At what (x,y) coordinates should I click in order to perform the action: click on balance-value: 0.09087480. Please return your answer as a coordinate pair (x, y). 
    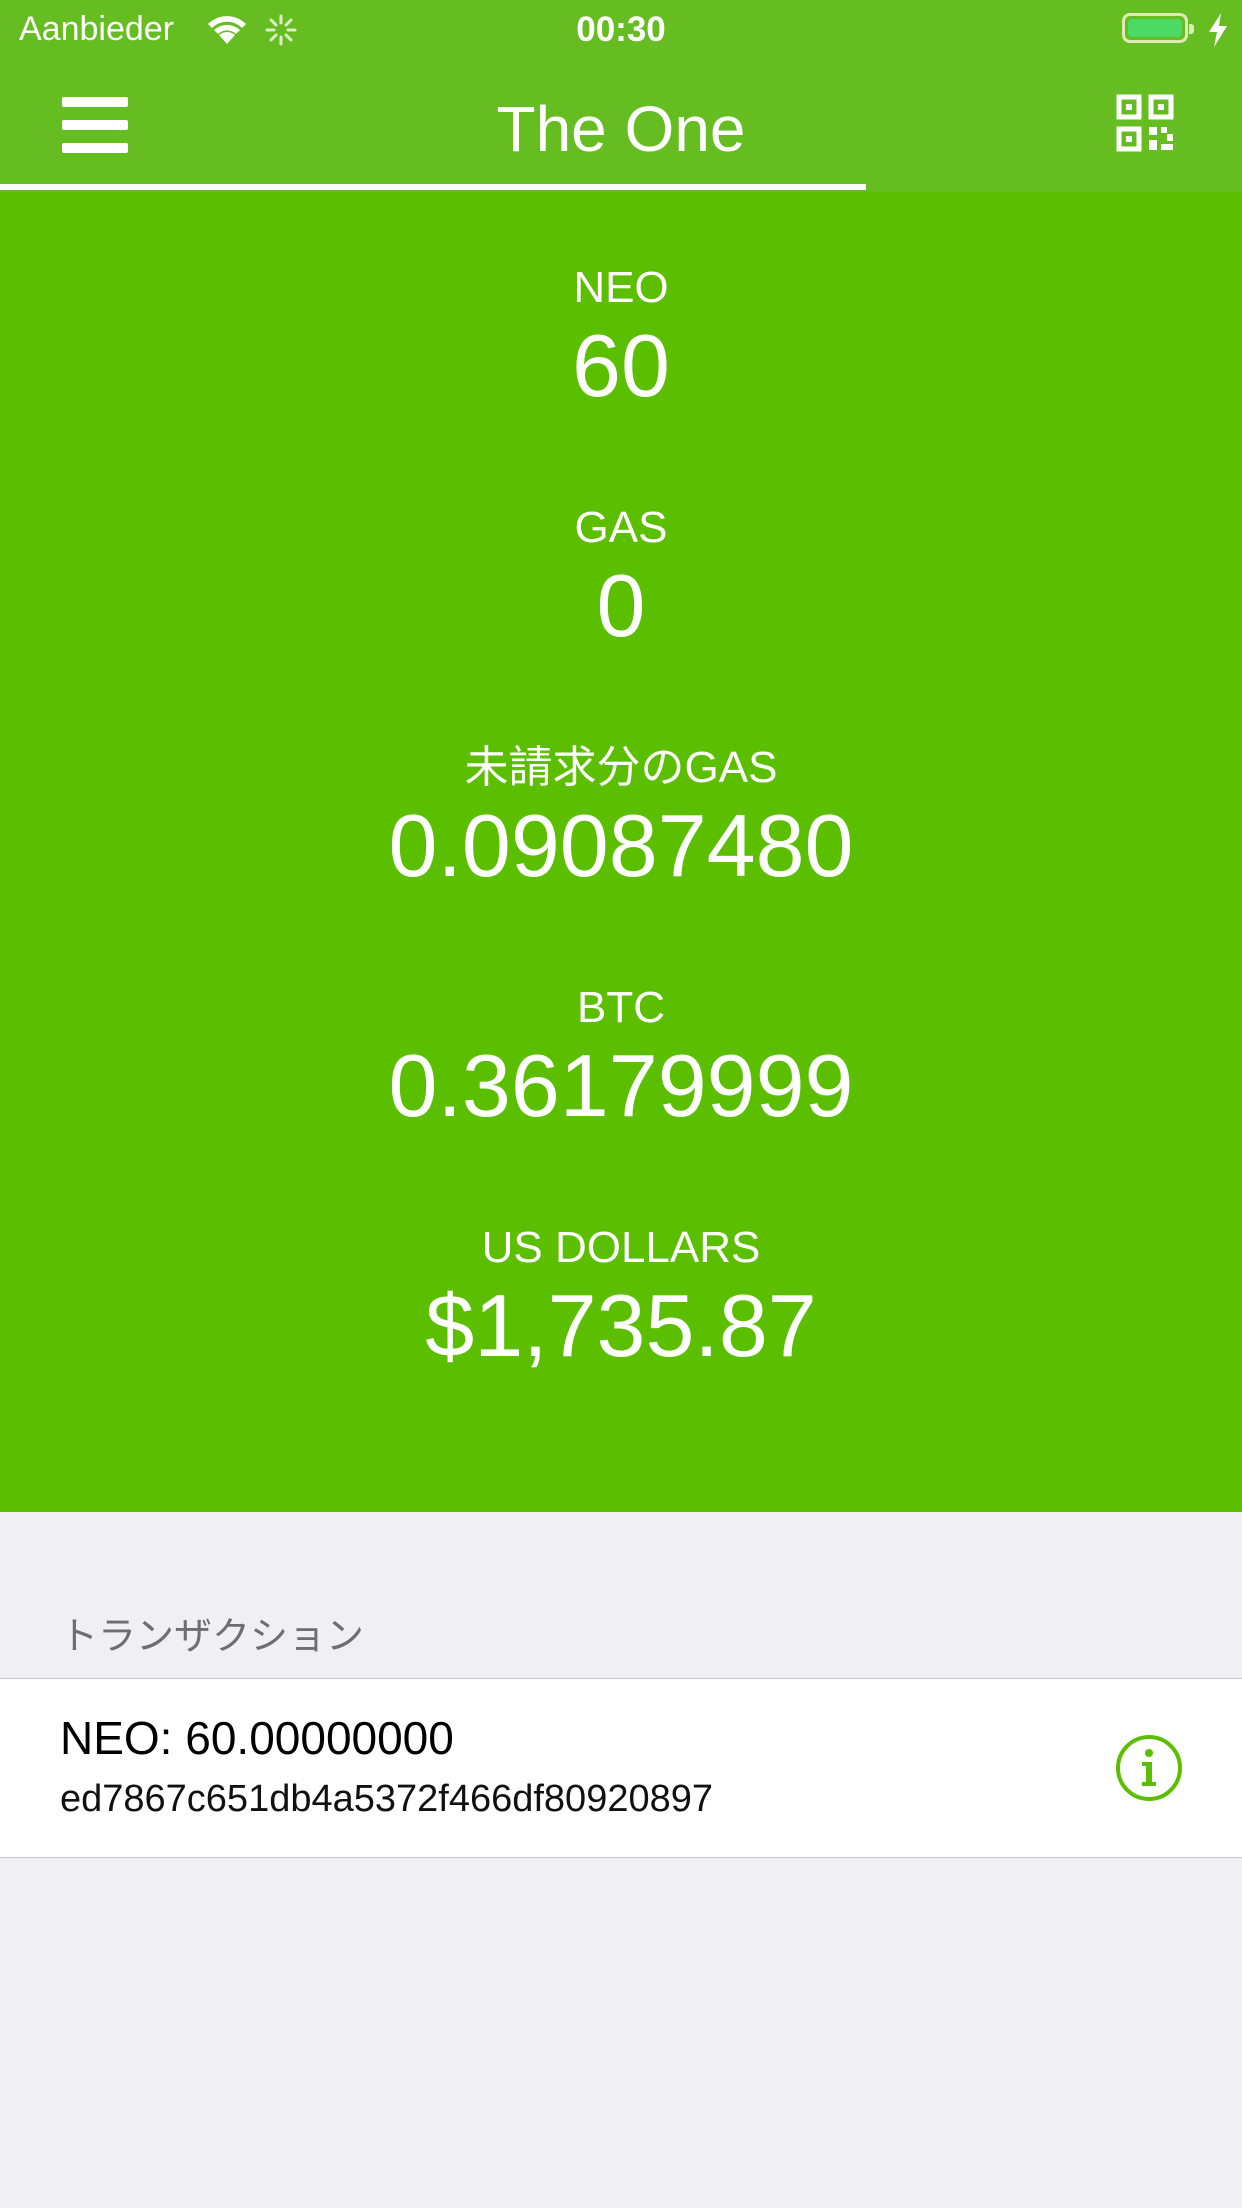
    Looking at the image, I should click on (621, 845).